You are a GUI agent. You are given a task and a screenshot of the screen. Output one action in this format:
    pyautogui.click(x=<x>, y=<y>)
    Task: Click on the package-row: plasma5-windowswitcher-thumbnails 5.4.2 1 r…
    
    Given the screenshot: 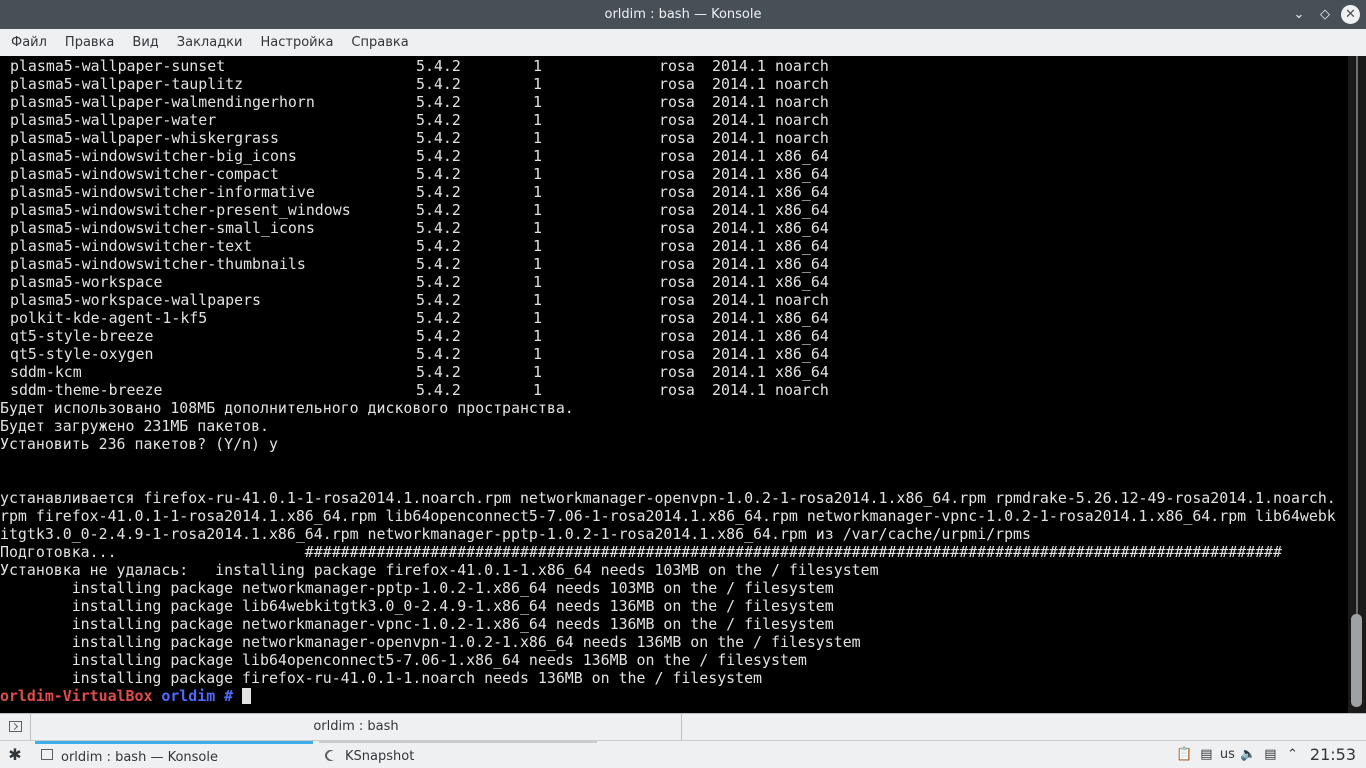 What is the action you would take?
    pyautogui.click(x=674, y=264)
    